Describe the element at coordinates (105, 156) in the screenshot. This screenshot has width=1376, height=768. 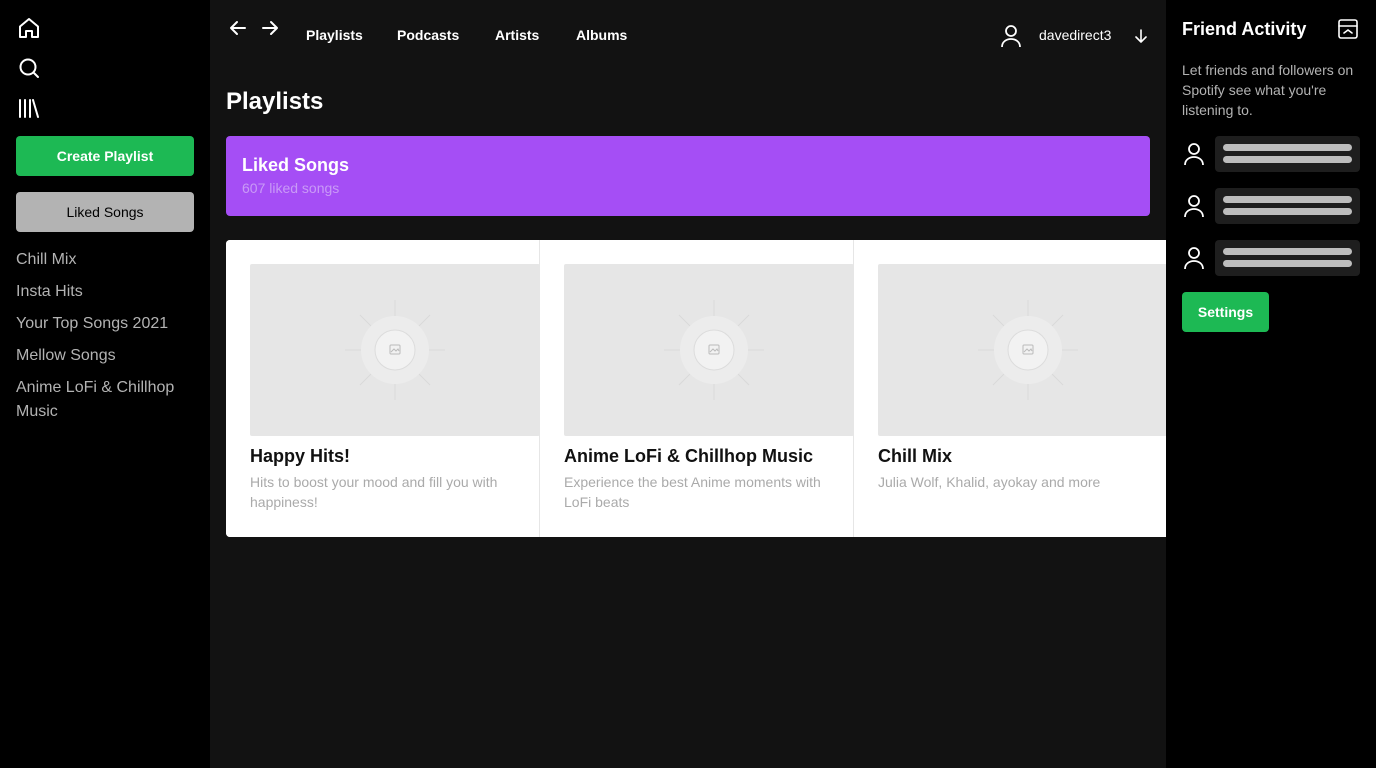
I see `create-playlist-button: Create Playlist` at that location.